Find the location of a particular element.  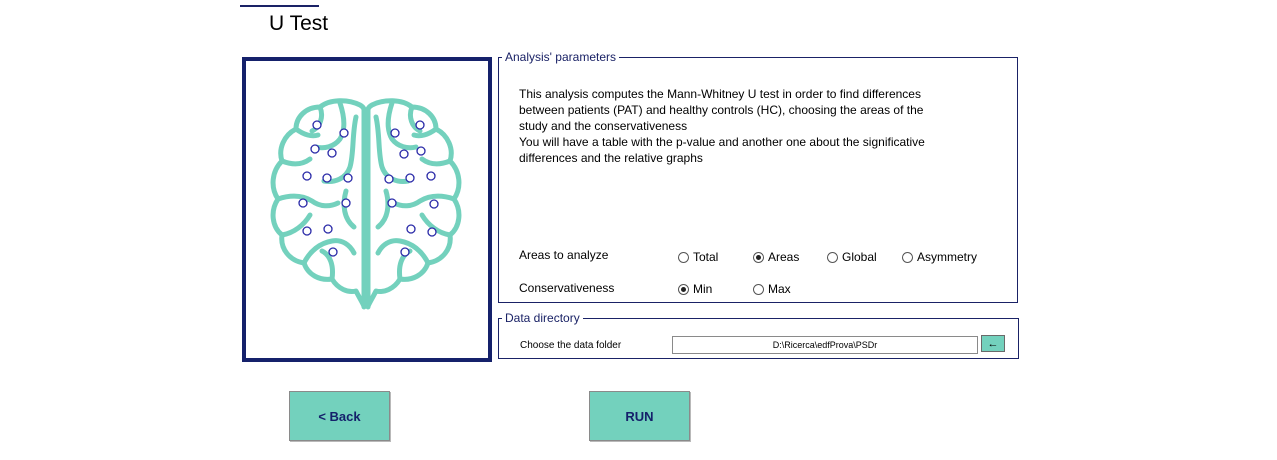

radio-conservativeness-max: Max is located at coordinates (772, 289).